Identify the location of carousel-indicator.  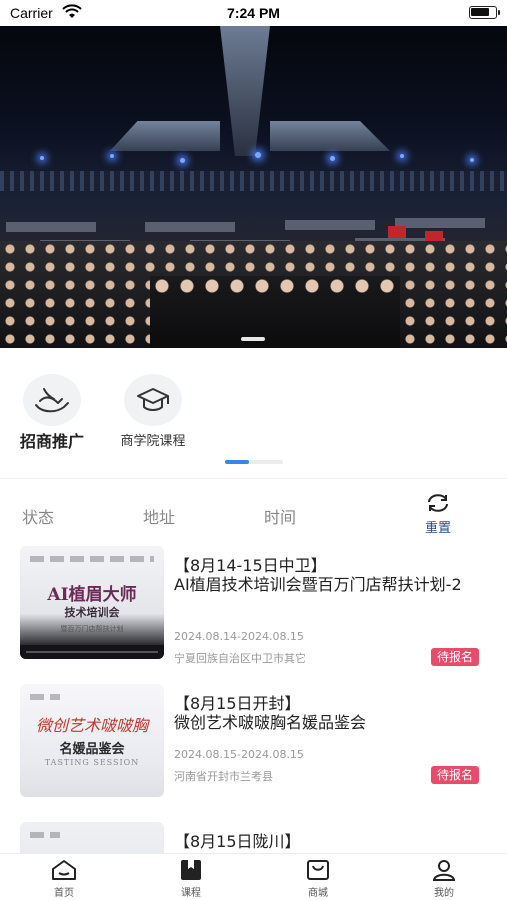
(253, 339).